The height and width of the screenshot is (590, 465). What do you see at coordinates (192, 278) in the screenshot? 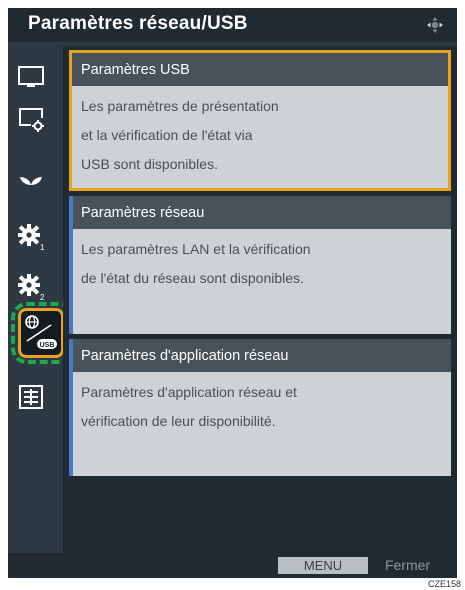
I see `card-line: de l'état du réseau sont disponibles.` at bounding box center [192, 278].